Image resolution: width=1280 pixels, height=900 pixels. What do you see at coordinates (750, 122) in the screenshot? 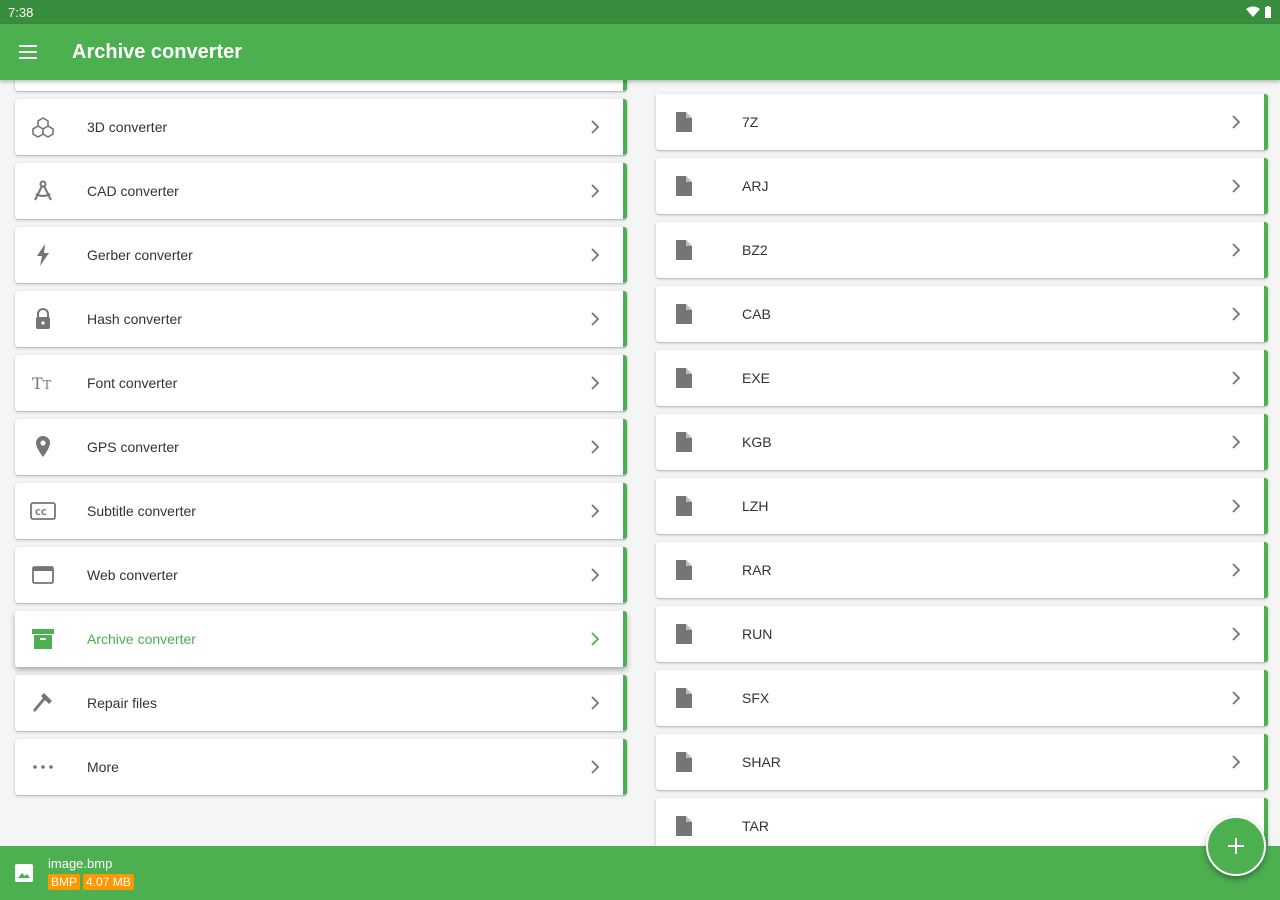
I see `format-label: 7Z` at bounding box center [750, 122].